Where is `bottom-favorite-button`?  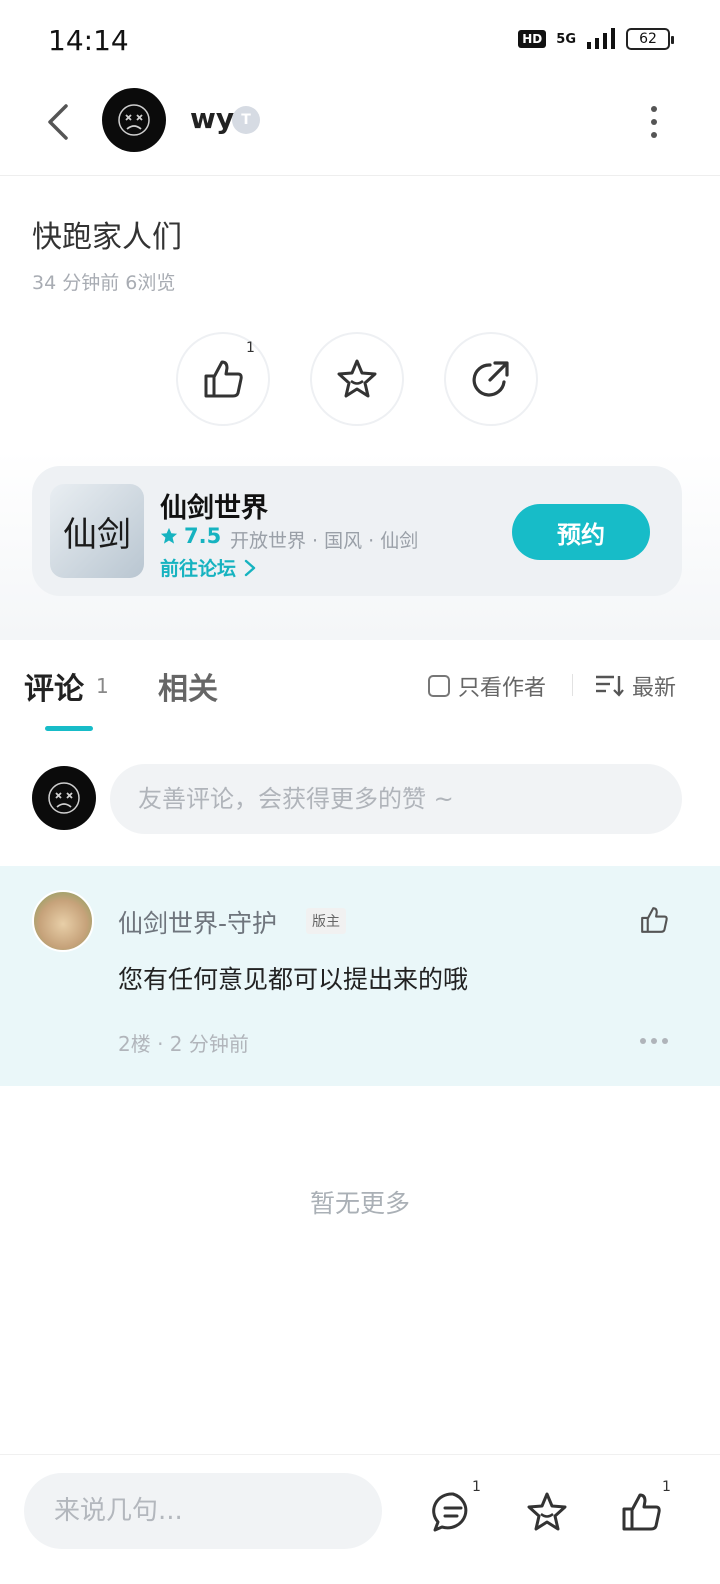 bottom-favorite-button is located at coordinates (547, 1512).